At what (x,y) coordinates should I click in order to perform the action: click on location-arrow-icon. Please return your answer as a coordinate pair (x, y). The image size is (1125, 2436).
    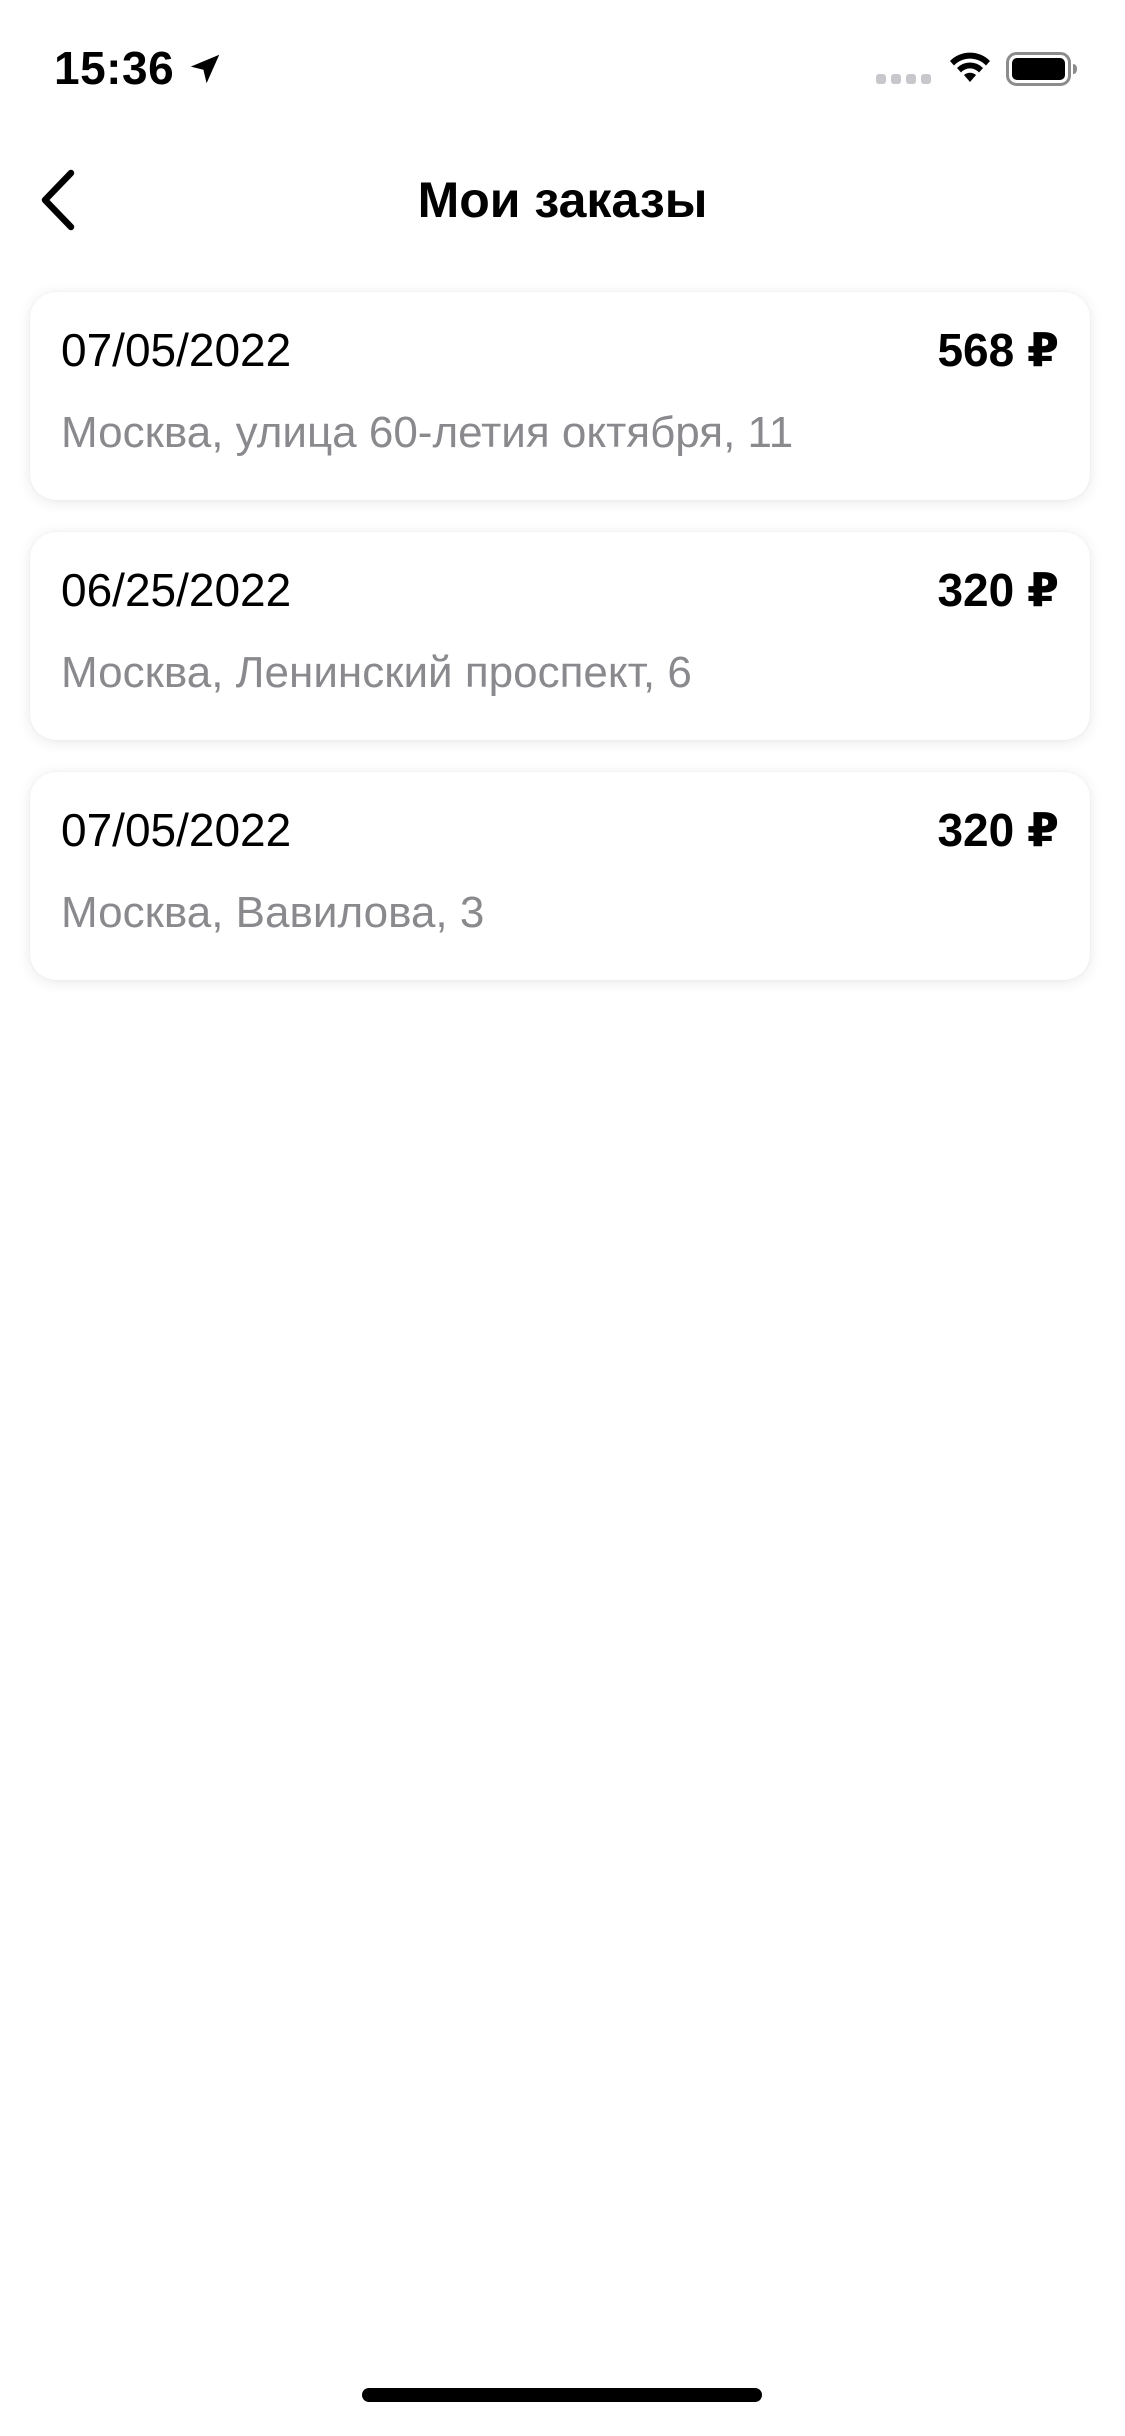
    Looking at the image, I should click on (205, 69).